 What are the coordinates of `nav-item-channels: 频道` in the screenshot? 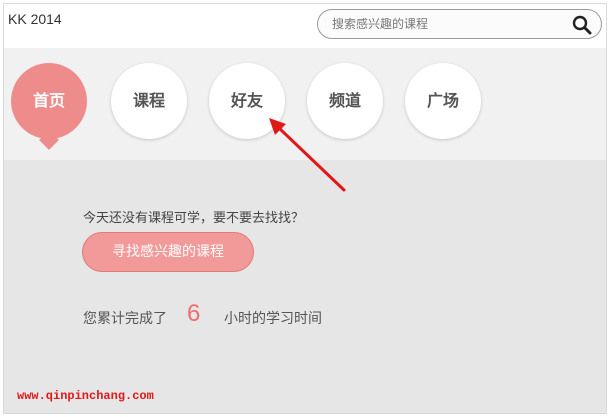 It's located at (345, 101).